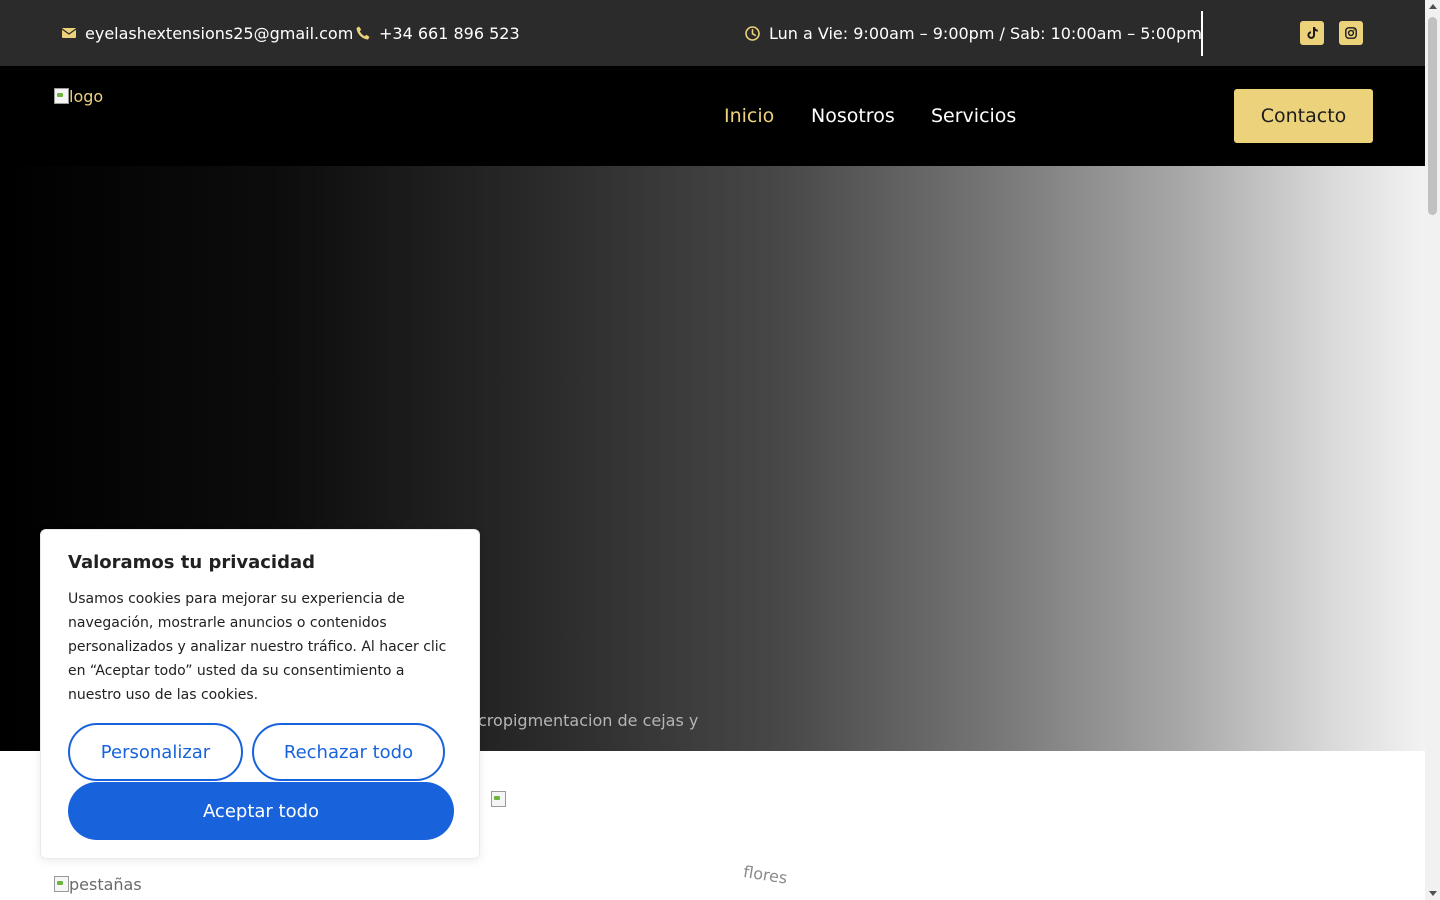 The width and height of the screenshot is (1440, 900). What do you see at coordinates (588, 720) in the screenshot?
I see `hero-text: cropigmentacion de cejas y` at bounding box center [588, 720].